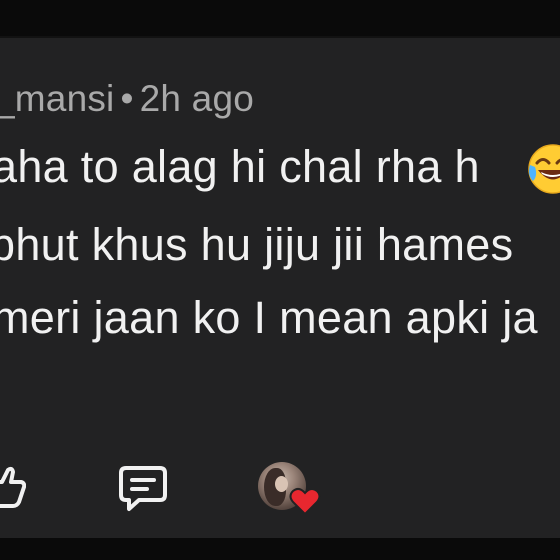  Describe the element at coordinates (143, 488) in the screenshot. I see `reply-icon` at that location.